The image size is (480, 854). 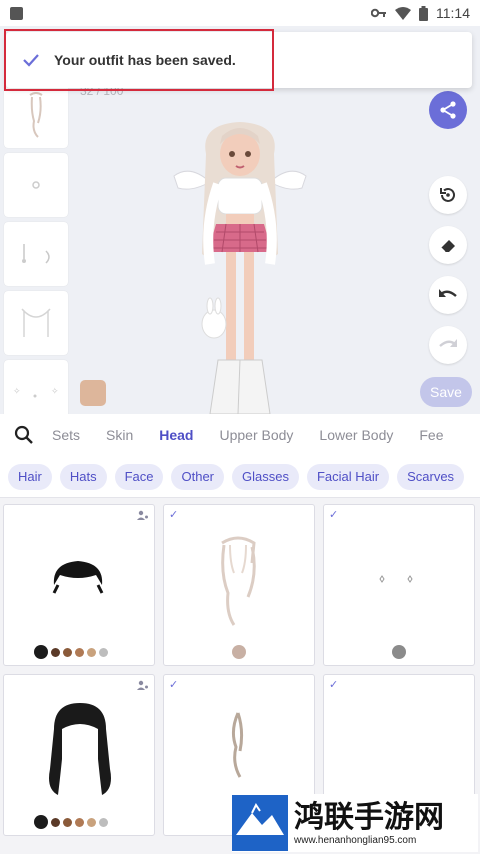 What do you see at coordinates (256, 435) in the screenshot?
I see `tab-upper-body: Upper Body` at bounding box center [256, 435].